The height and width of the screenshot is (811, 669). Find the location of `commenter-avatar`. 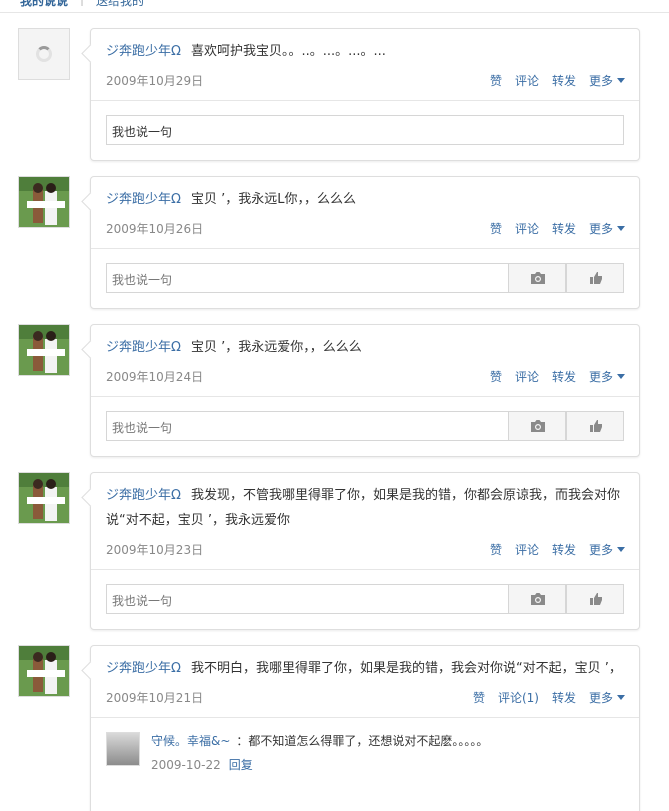

commenter-avatar is located at coordinates (123, 749).